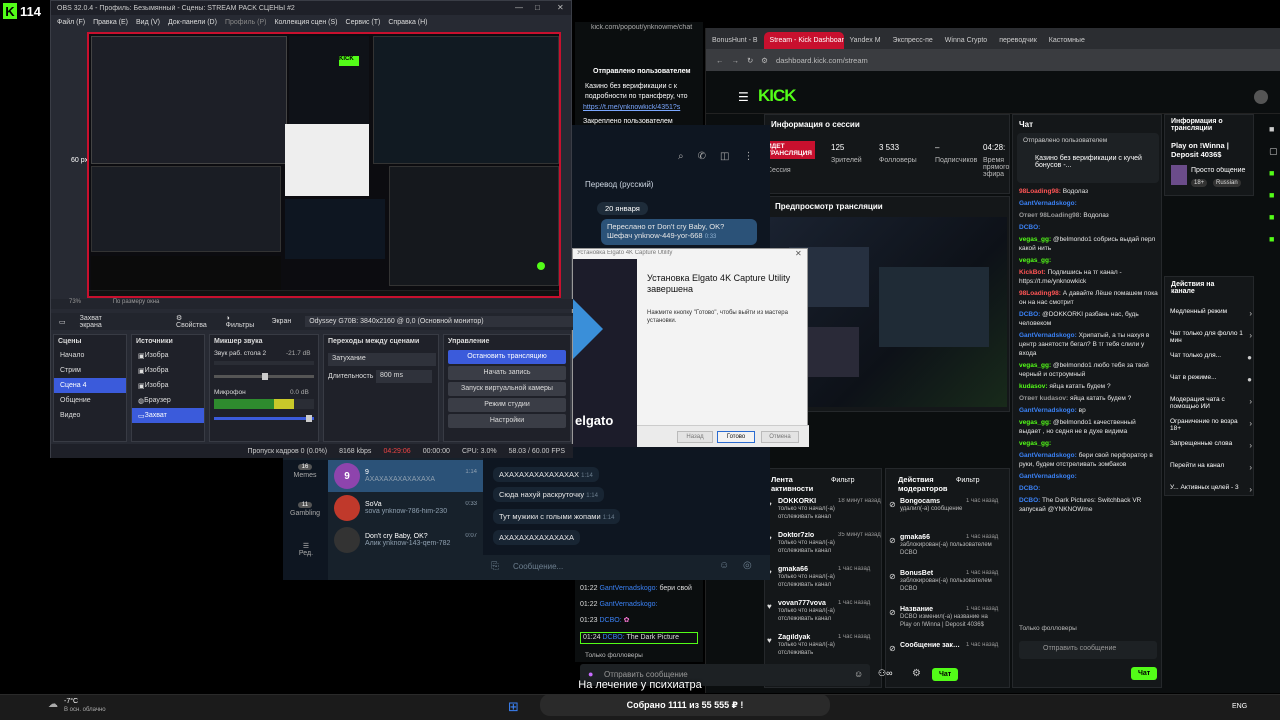  What do you see at coordinates (932, 573) in the screenshot?
I see `mod-user: BonusBet` at bounding box center [932, 573].